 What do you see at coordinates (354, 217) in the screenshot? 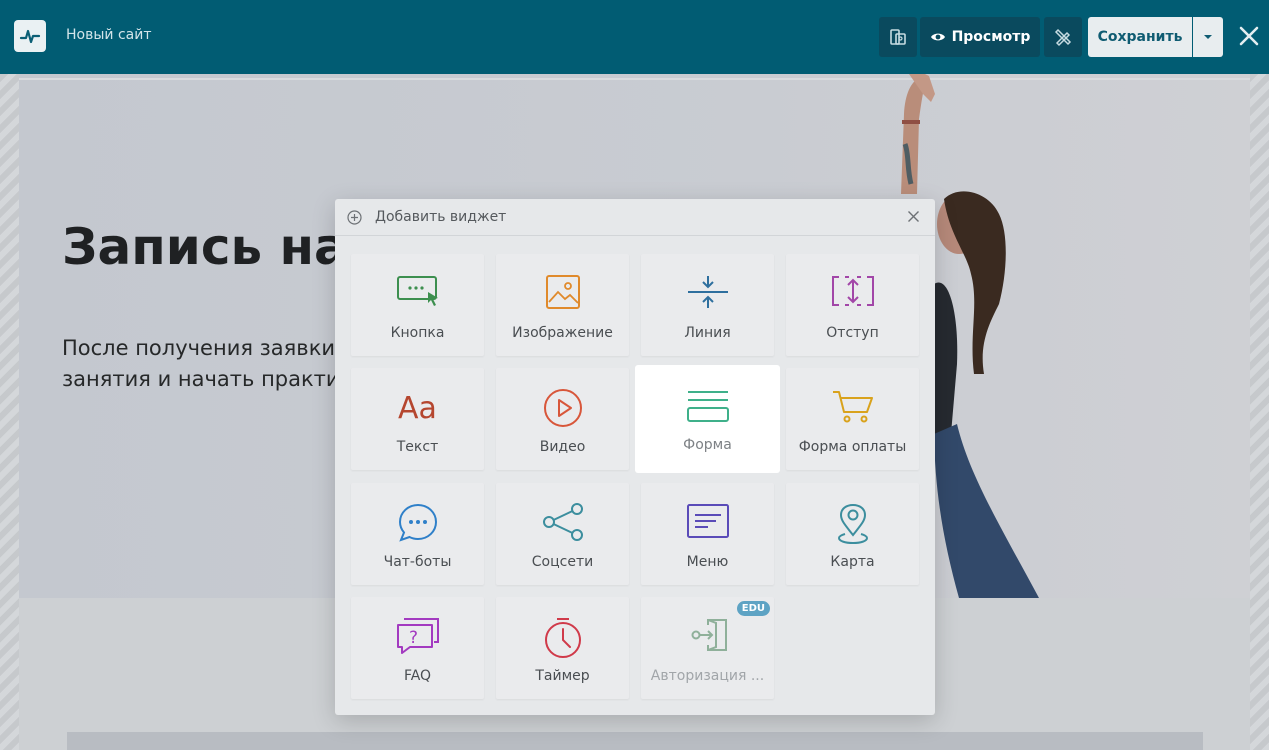
I see `plus-circle-icon` at bounding box center [354, 217].